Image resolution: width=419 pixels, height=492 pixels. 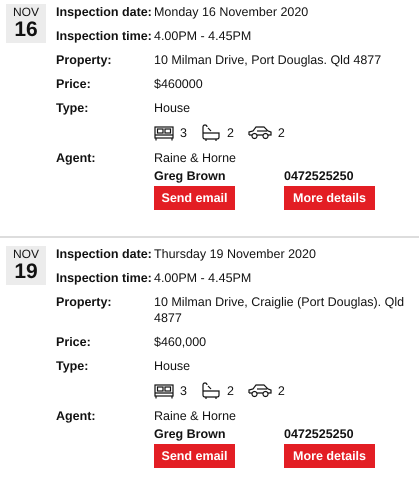 I want to click on field-value: Thursday 19 November 2020, so click(x=235, y=254).